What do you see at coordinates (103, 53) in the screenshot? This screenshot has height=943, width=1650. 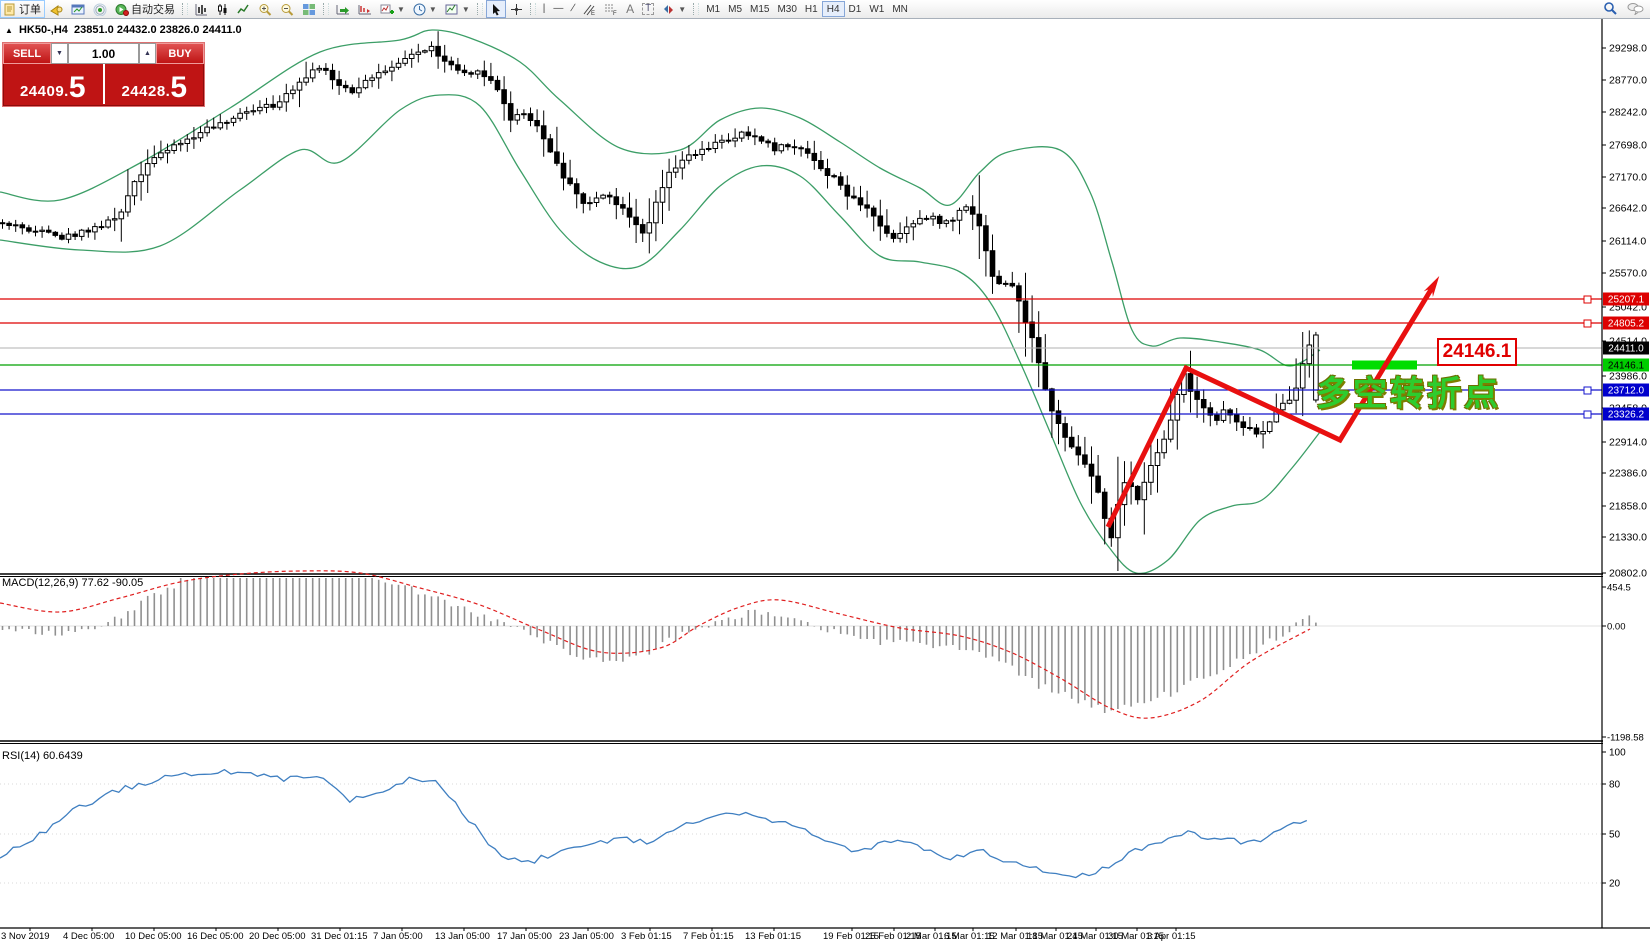 I see `volume-input: 1.00` at bounding box center [103, 53].